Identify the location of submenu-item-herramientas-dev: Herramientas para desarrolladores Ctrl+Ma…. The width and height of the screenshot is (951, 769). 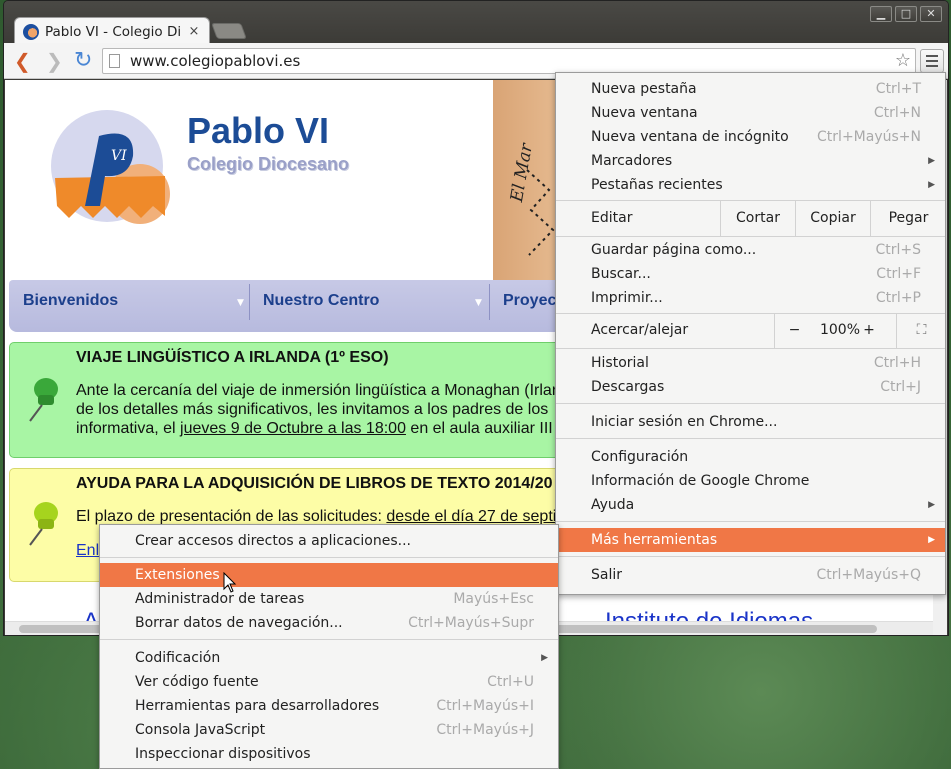
(329, 706).